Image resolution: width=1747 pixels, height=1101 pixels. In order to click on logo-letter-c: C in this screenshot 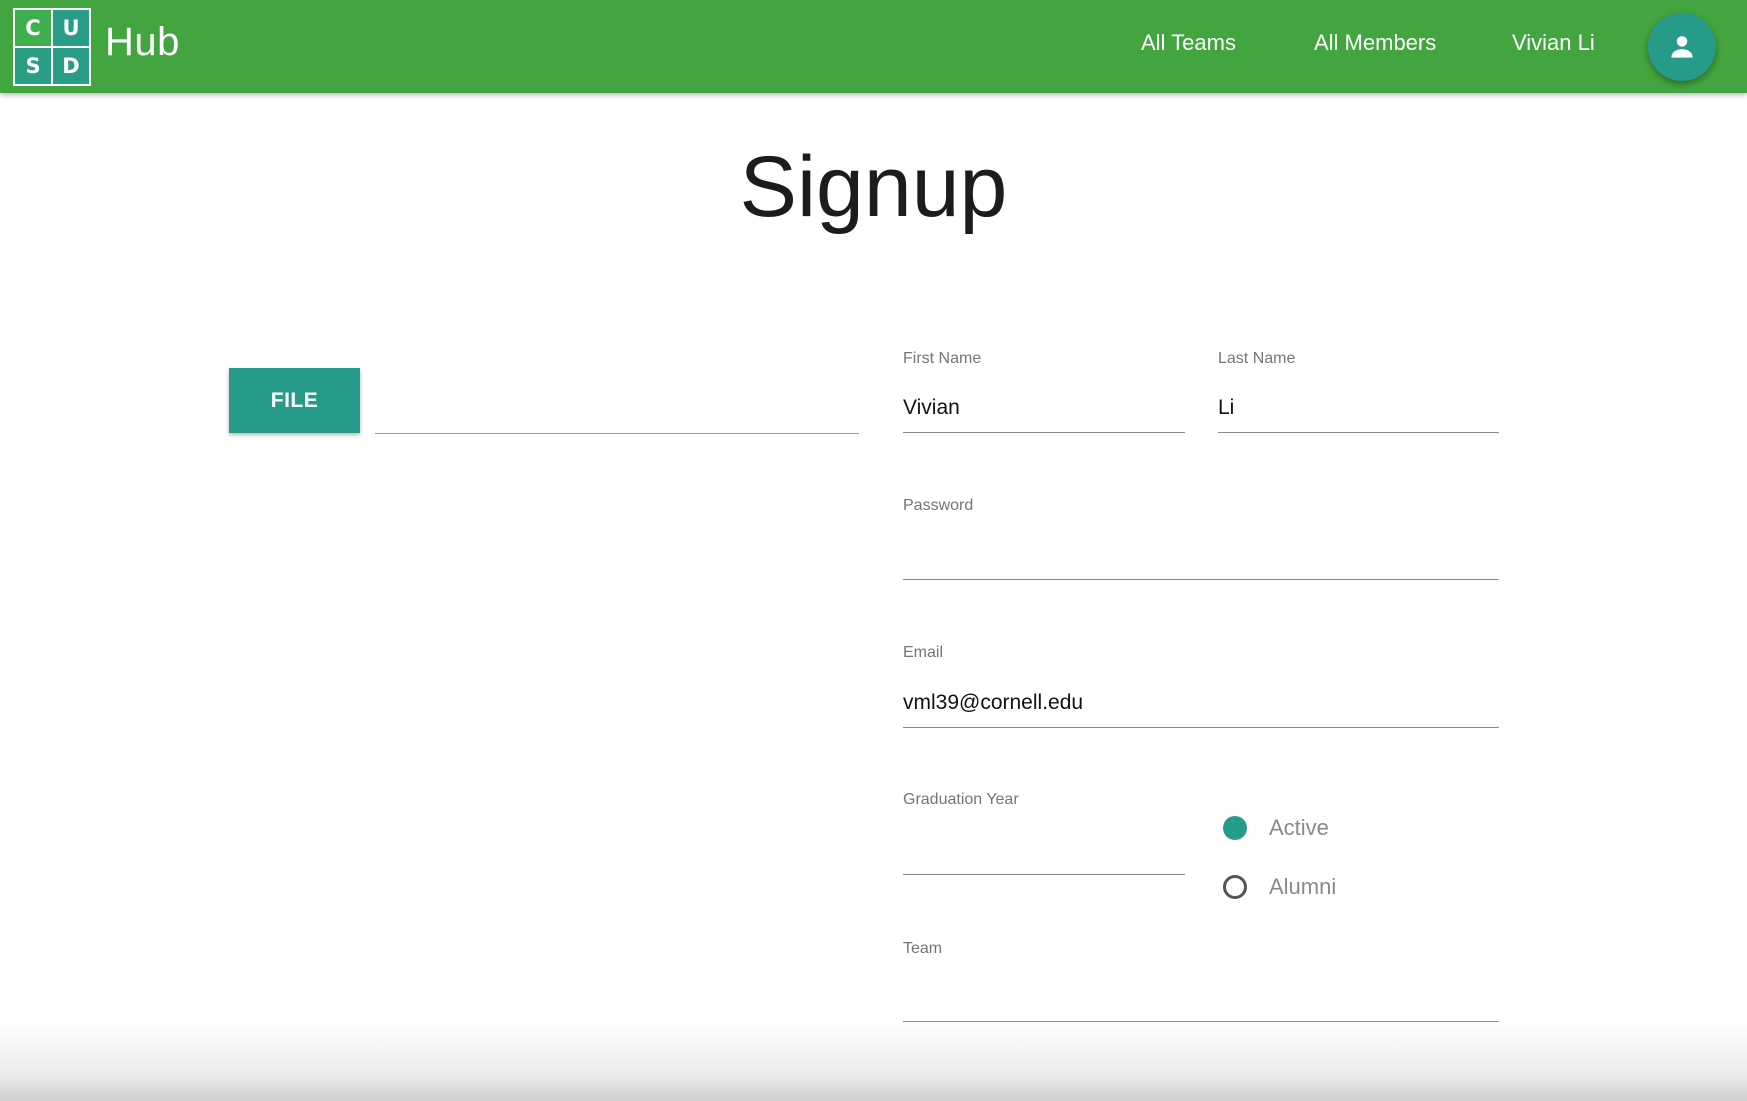, I will do `click(33, 28)`.